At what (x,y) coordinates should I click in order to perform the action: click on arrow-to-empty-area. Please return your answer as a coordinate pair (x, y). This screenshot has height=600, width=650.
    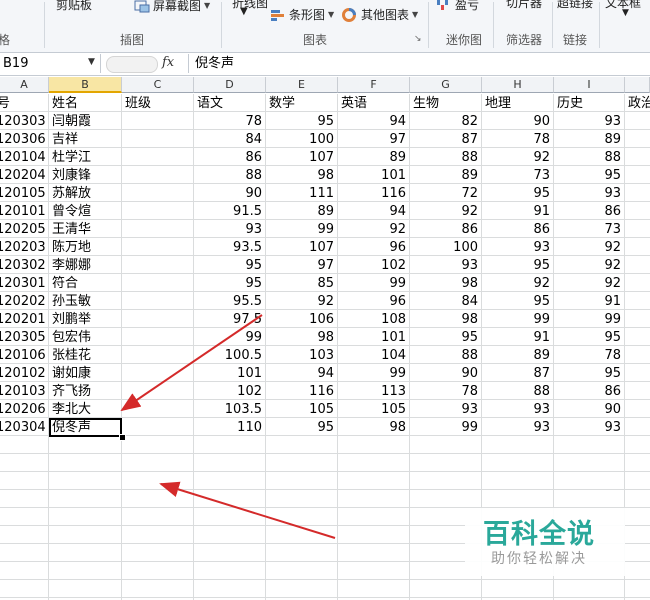
    Looking at the image, I should click on (247, 510).